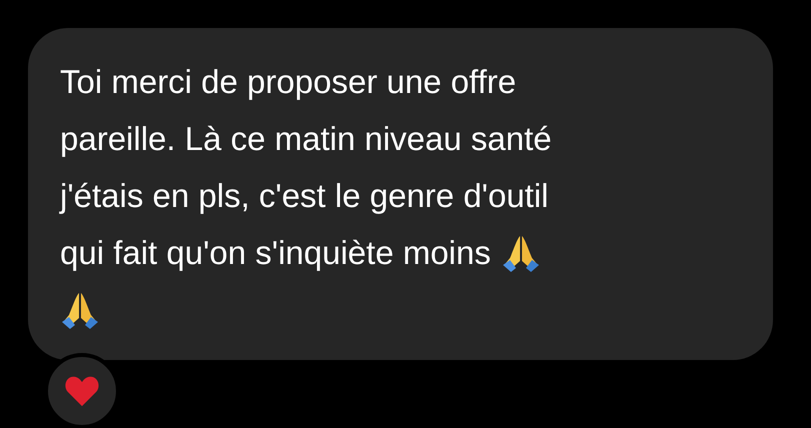  Describe the element at coordinates (82, 391) in the screenshot. I see `heart-icon` at that location.